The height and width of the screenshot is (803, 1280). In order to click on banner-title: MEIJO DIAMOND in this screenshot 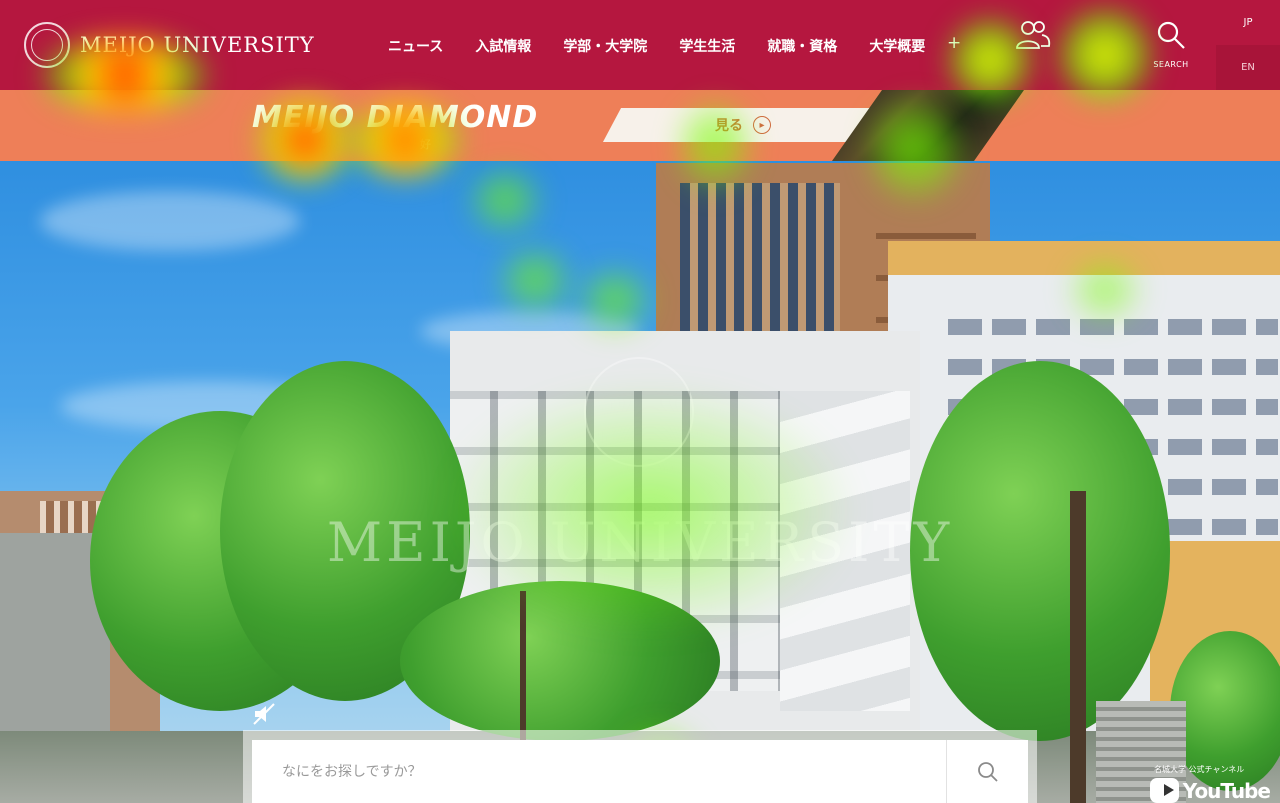, I will do `click(395, 117)`.